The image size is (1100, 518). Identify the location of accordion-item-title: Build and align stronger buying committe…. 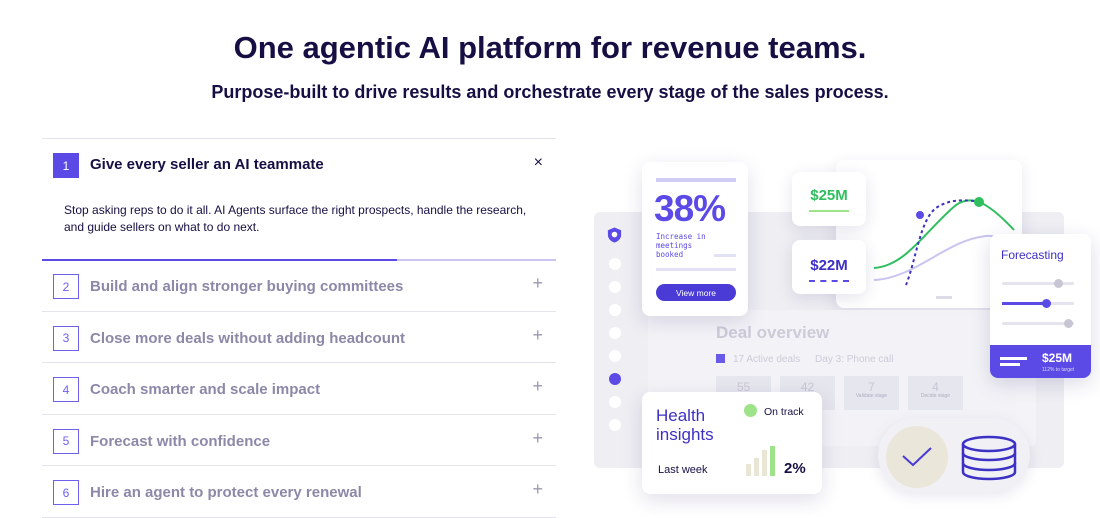
(246, 286).